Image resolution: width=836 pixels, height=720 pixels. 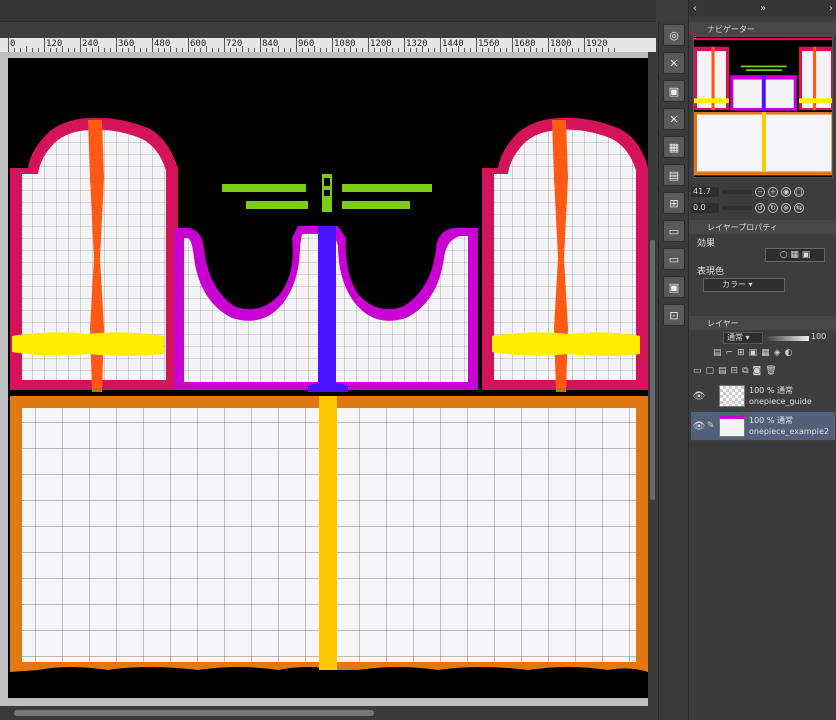 I want to click on top-toolbar, so click(x=328, y=11).